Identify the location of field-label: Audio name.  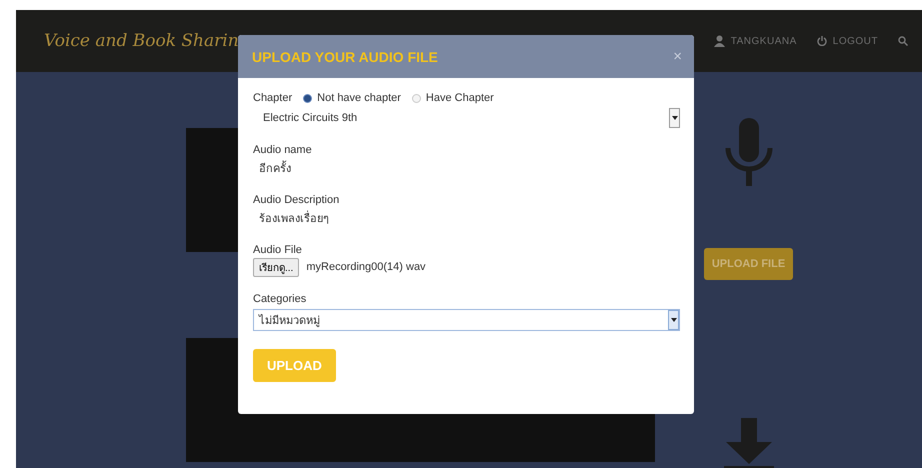
(283, 150).